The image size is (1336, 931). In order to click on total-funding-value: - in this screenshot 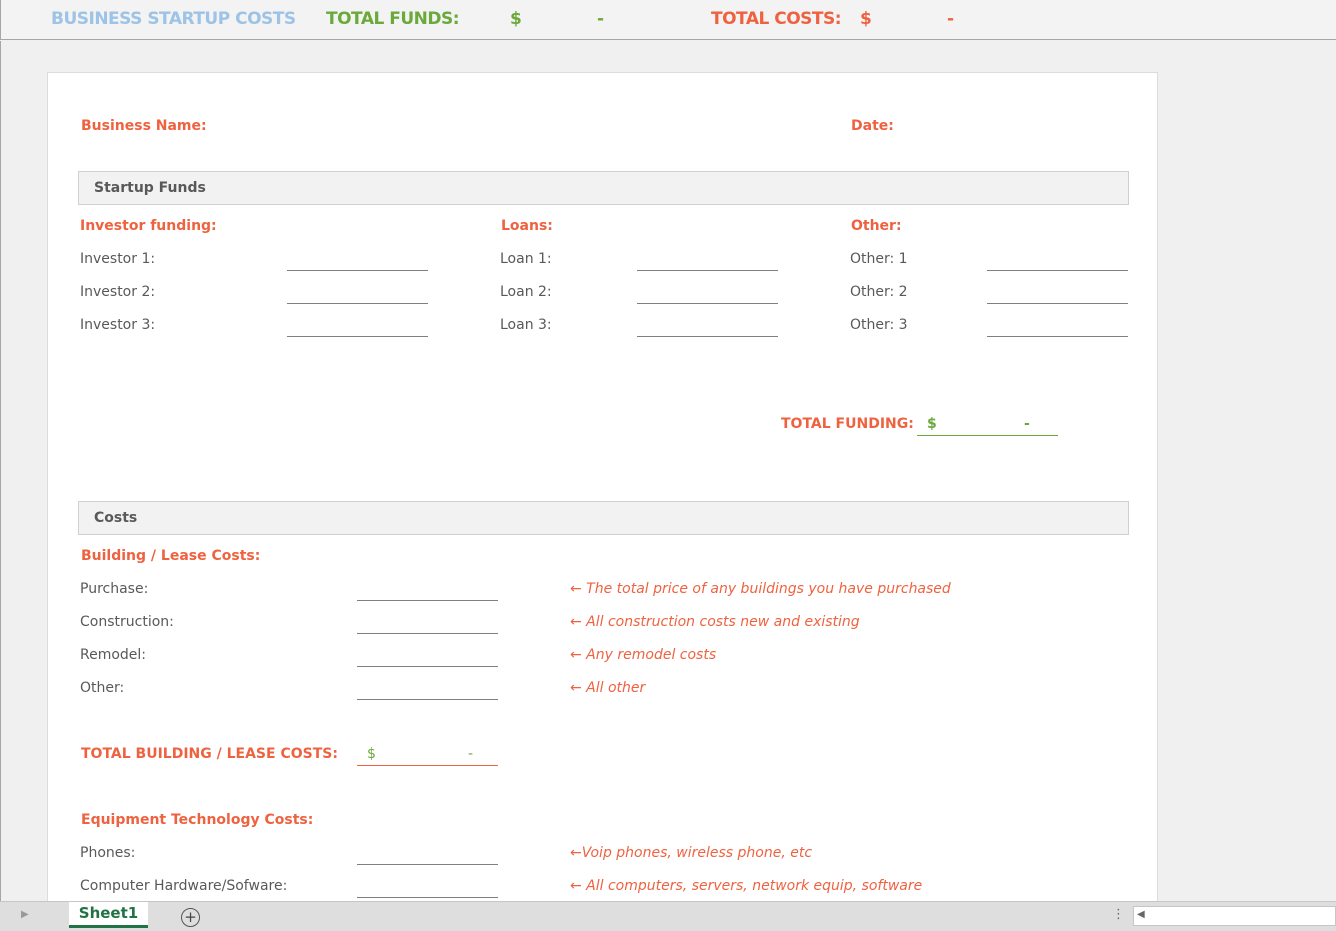, I will do `click(1027, 424)`.